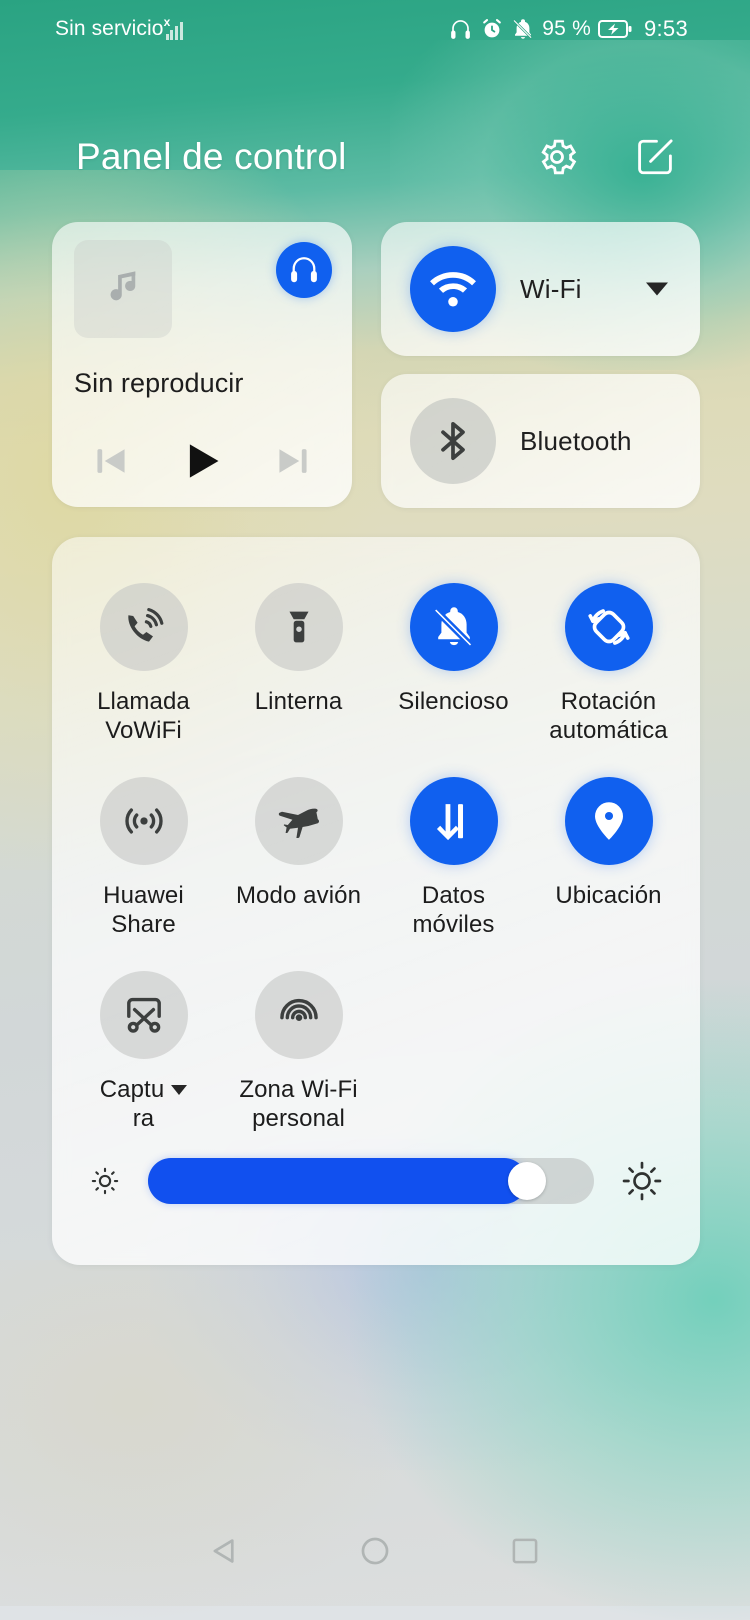 The height and width of the screenshot is (1620, 750). I want to click on tile-screenshot: Captu ra, so click(143, 1058).